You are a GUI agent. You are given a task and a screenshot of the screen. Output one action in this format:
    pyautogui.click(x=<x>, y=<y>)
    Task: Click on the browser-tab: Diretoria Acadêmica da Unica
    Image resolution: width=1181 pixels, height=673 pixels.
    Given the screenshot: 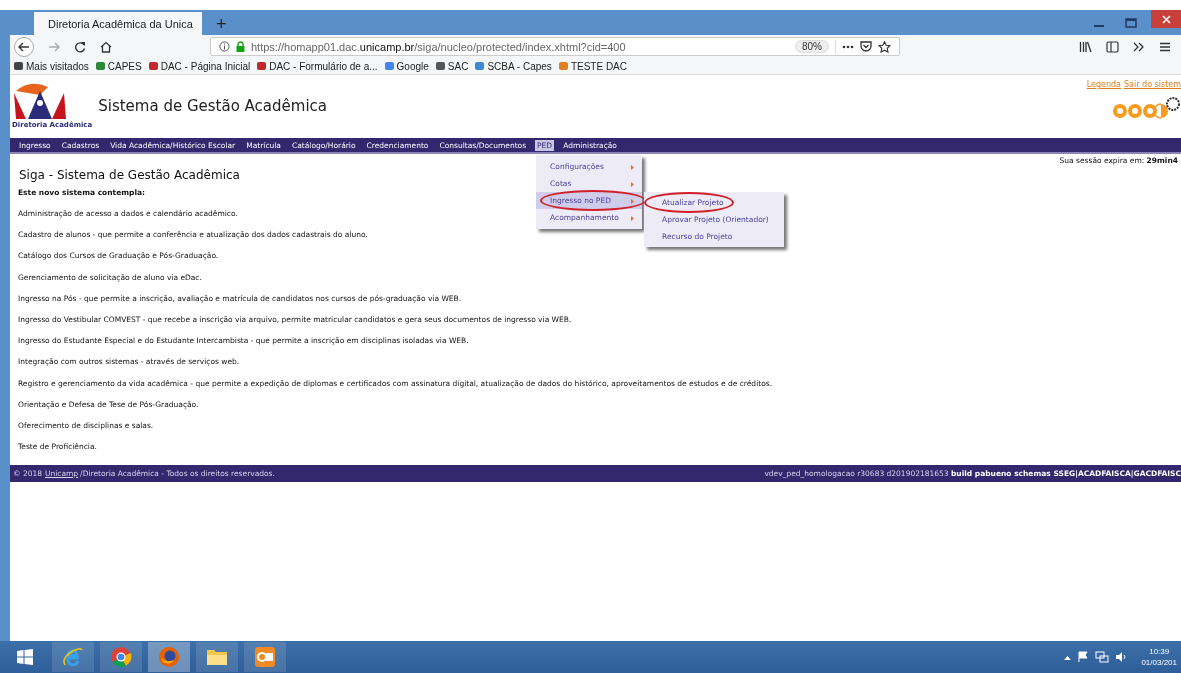 What is the action you would take?
    pyautogui.click(x=118, y=23)
    